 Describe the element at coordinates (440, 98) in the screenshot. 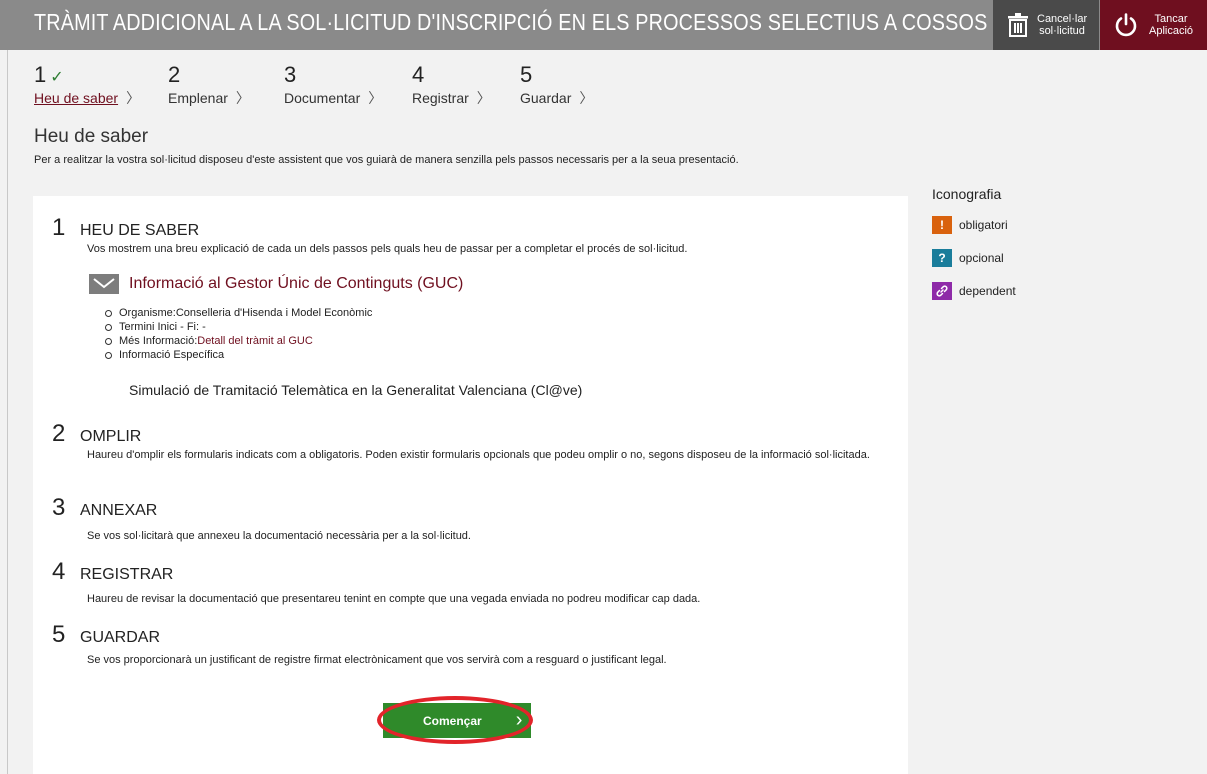

I see `step-4-label: Registrar` at that location.